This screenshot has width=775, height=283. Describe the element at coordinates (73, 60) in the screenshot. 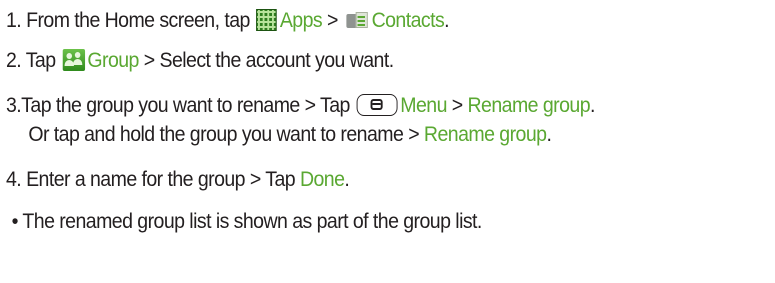

I see `group-icon` at that location.